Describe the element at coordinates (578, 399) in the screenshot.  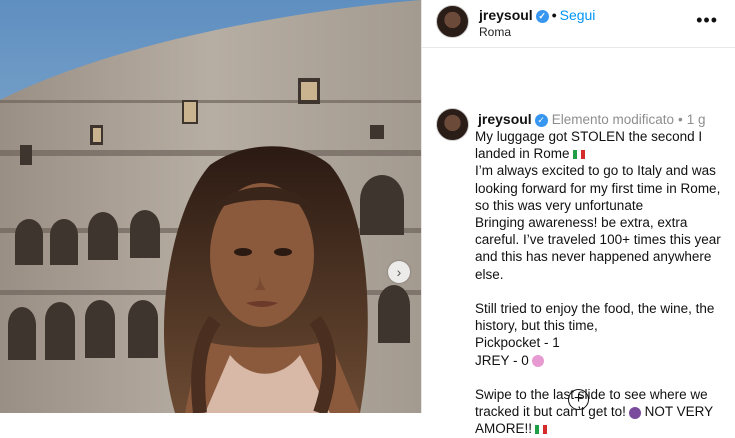
I see `add-comment-icon: +` at that location.